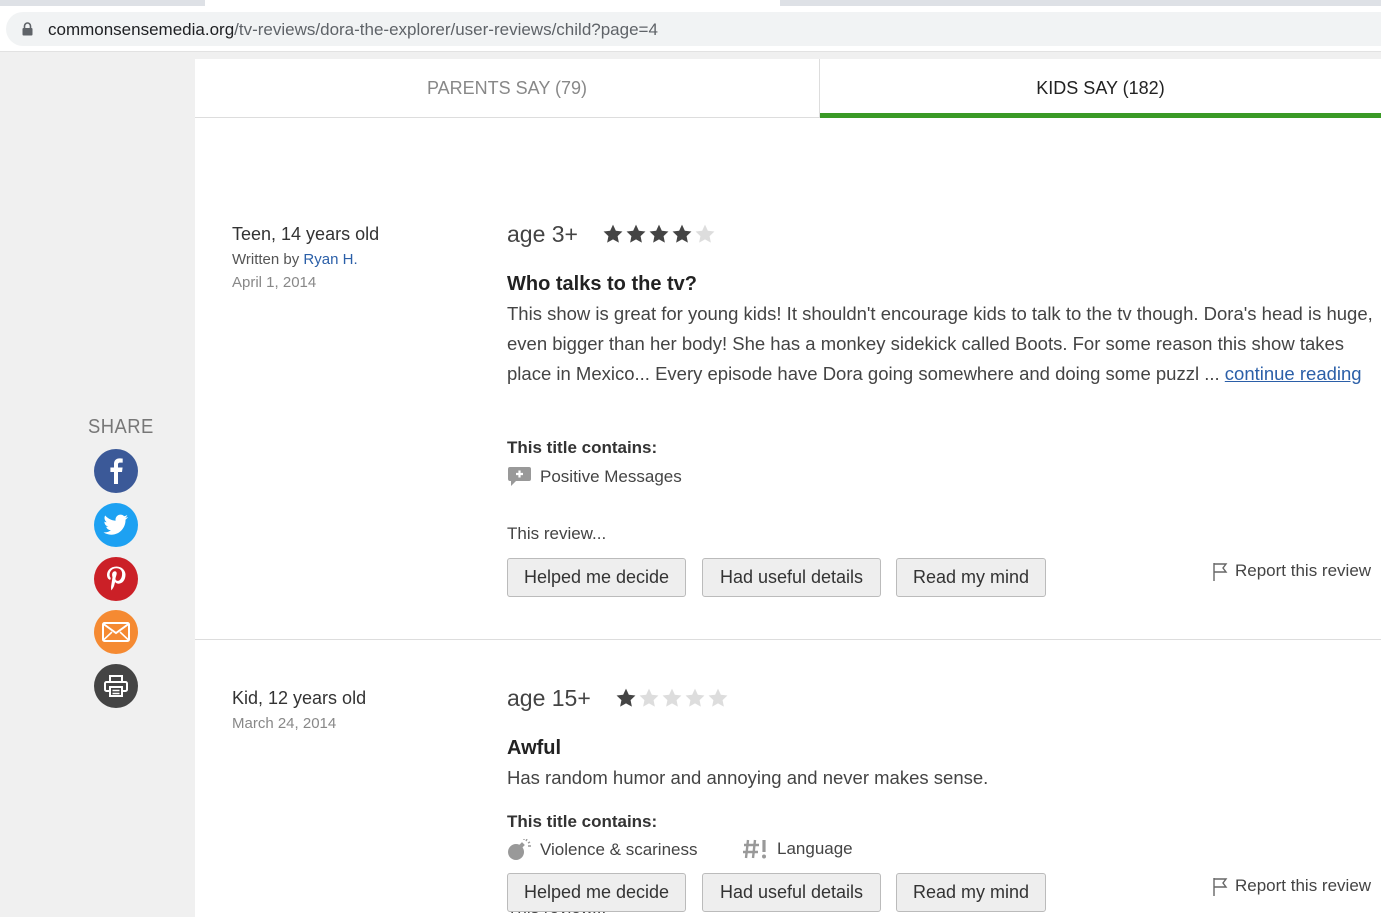 This screenshot has width=1381, height=917. I want to click on topic-label: Positive Messages, so click(611, 476).